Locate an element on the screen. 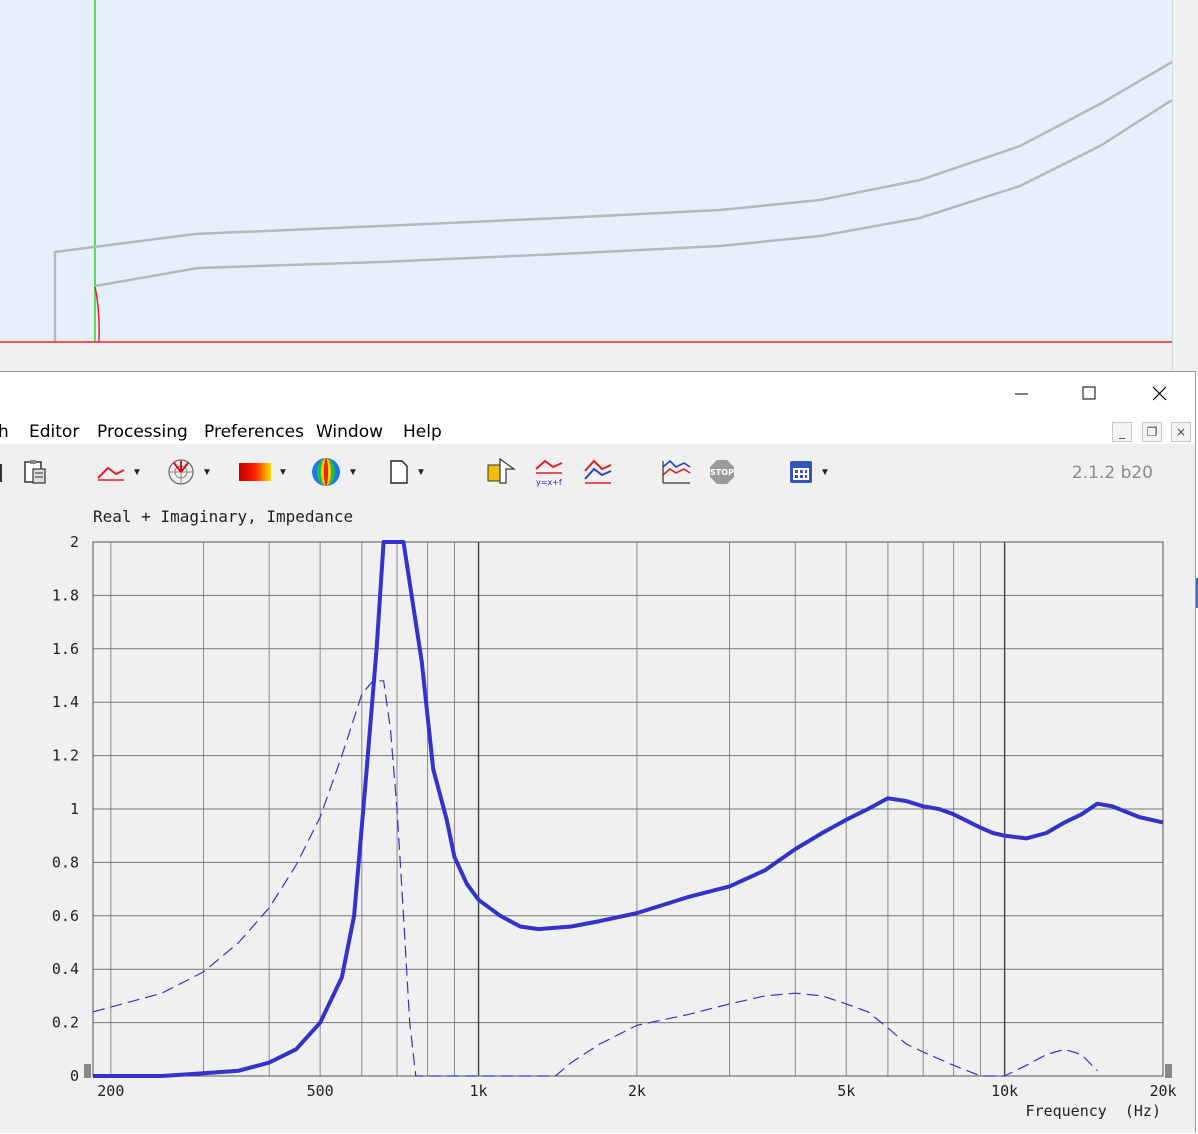 Image resolution: width=1198 pixels, height=1134 pixels. menu-help: Help is located at coordinates (422, 432).